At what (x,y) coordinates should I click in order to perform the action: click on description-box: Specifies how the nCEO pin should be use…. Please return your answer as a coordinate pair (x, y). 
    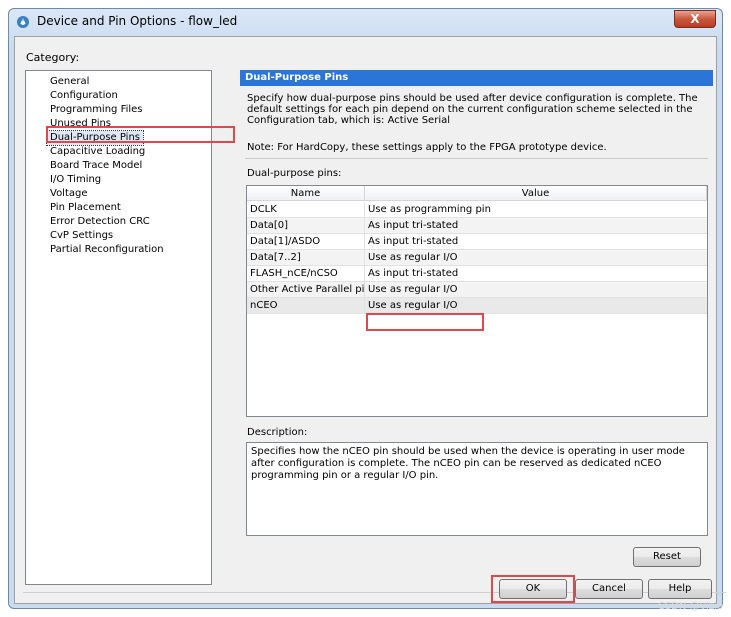
    Looking at the image, I should click on (477, 489).